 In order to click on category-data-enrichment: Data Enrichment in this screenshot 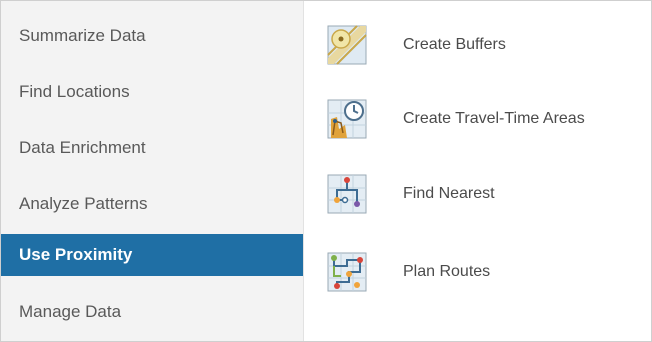, I will do `click(152, 148)`.